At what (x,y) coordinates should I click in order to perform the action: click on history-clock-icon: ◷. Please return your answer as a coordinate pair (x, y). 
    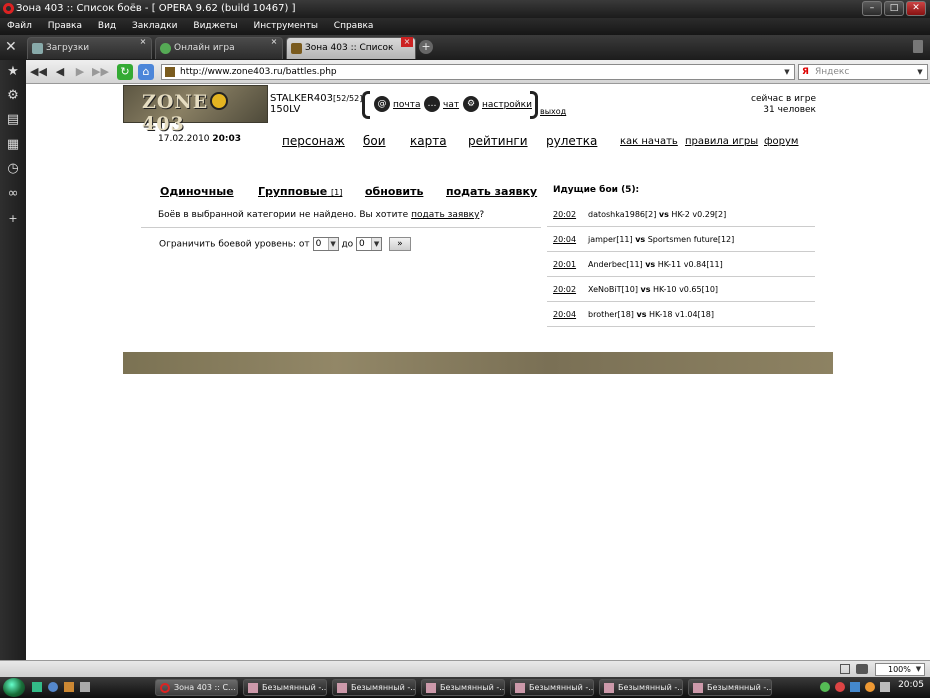
    Looking at the image, I should click on (13, 169).